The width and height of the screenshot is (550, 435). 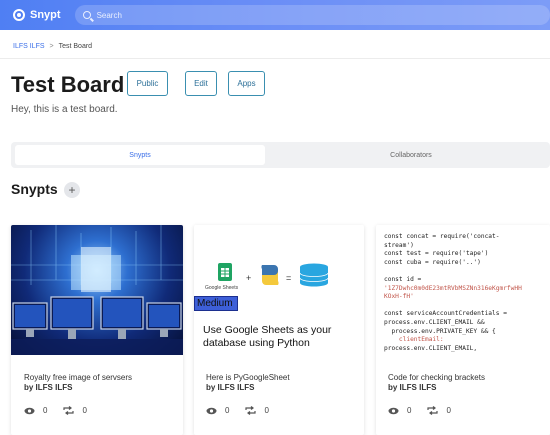 I want to click on tab-collaborators: Collaborators, so click(x=411, y=155).